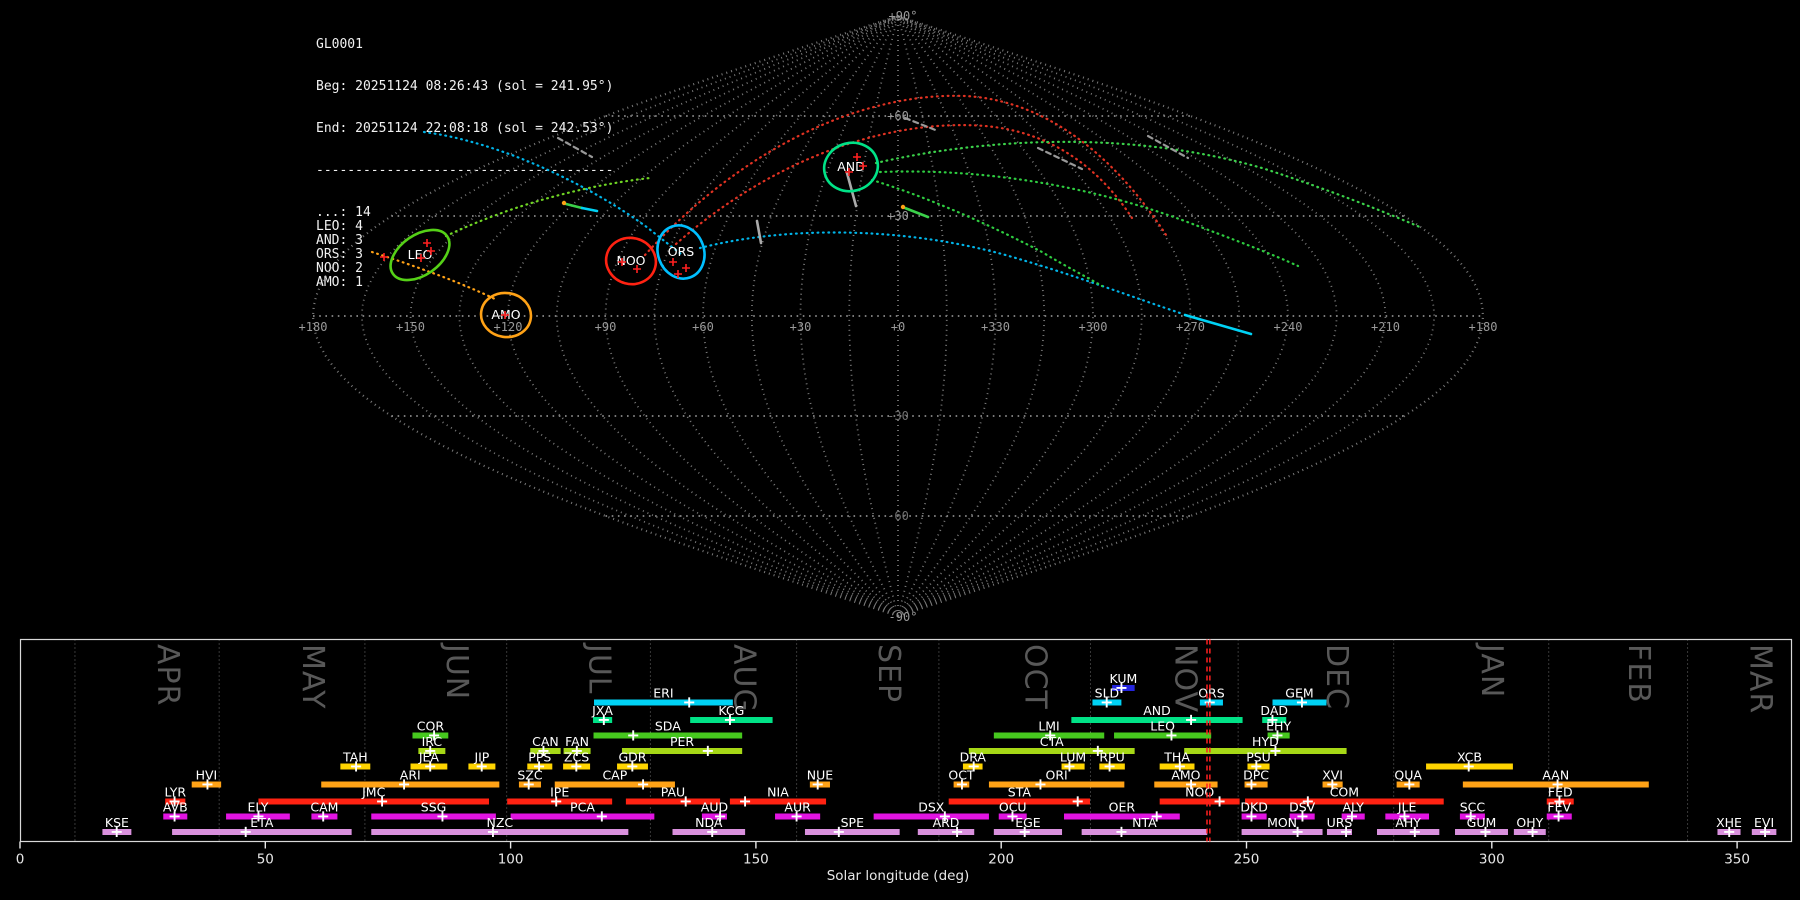  I want to click on sky-latitude-label: -30, so click(898, 416).